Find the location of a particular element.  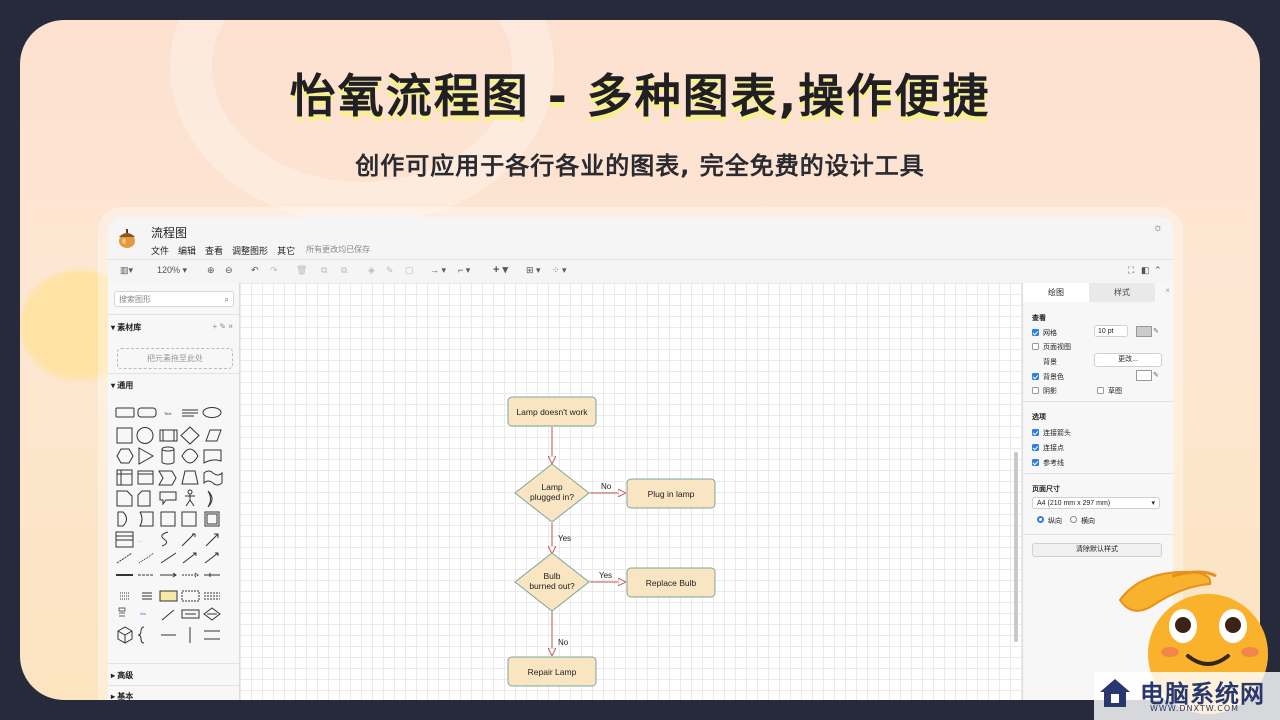

landscape-radio is located at coordinates (1073, 519).